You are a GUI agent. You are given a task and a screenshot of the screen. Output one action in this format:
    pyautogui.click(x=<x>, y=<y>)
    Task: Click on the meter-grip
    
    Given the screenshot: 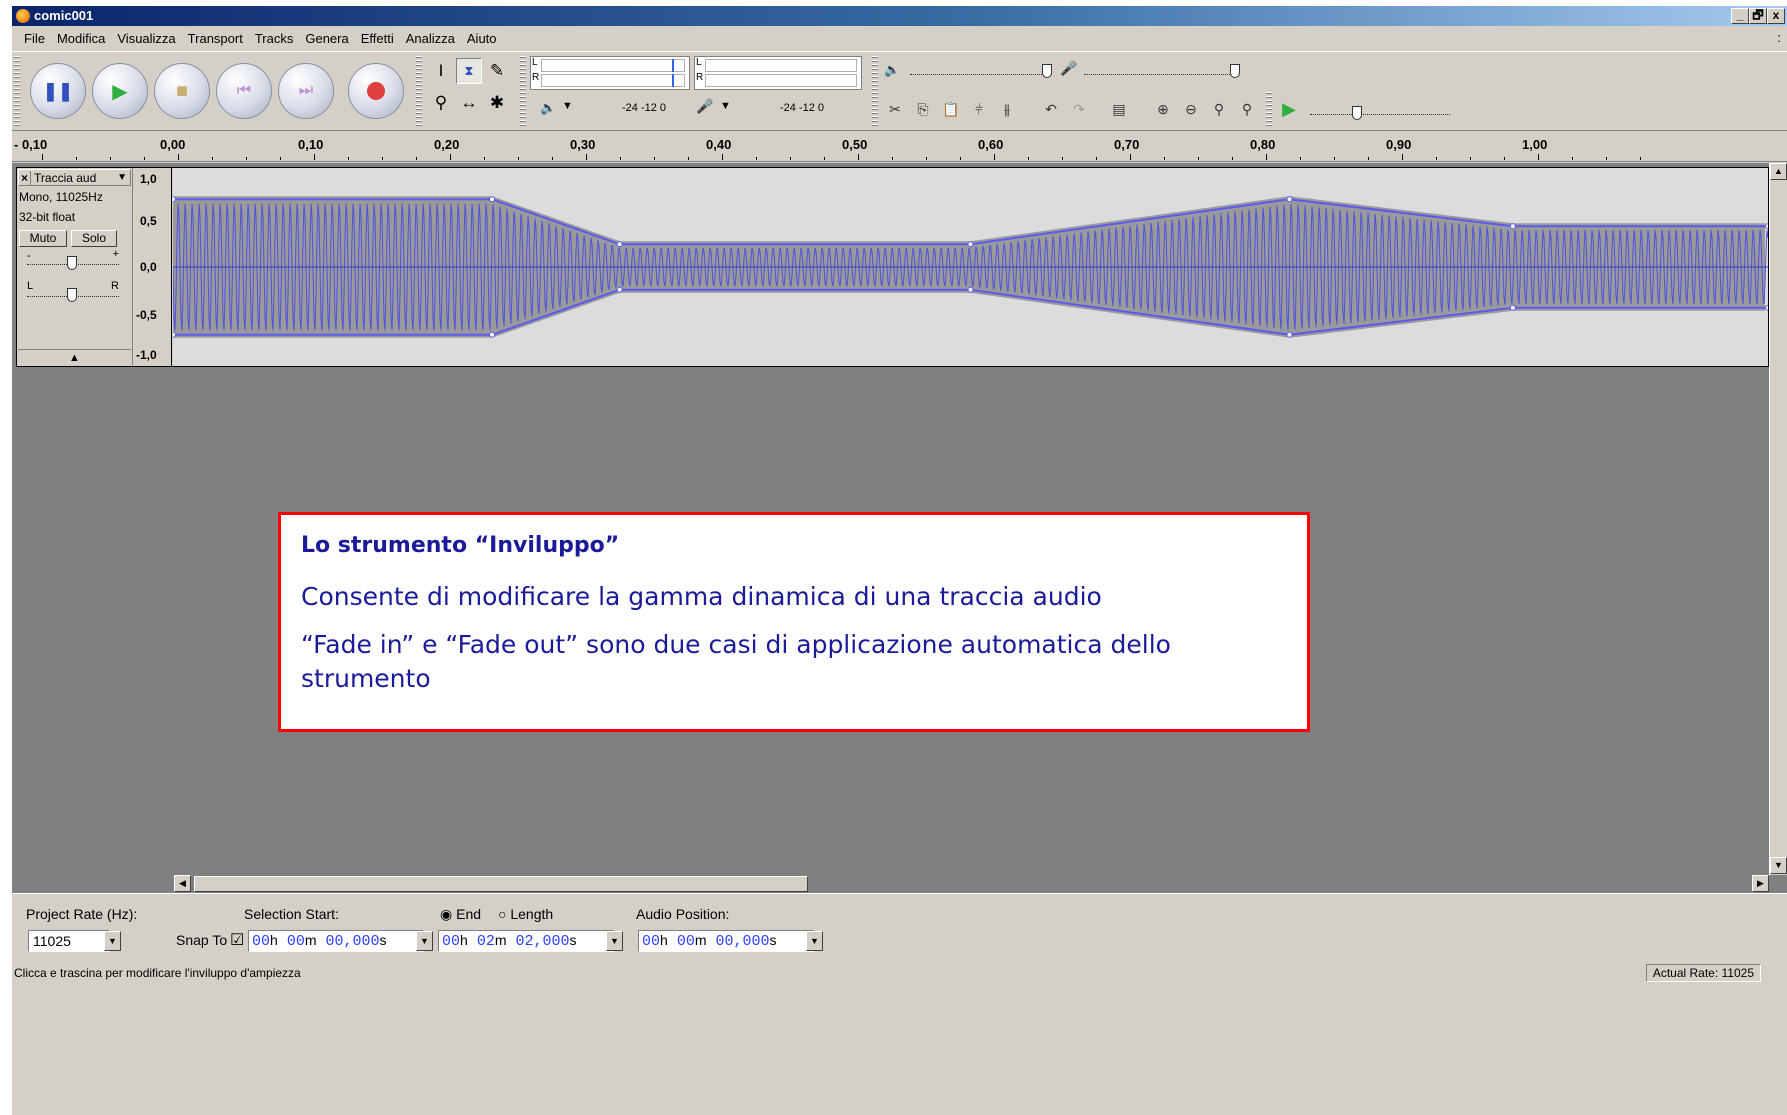 What is the action you would take?
    pyautogui.click(x=523, y=92)
    